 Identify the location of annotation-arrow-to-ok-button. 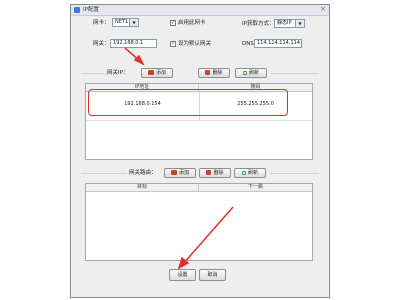
(205, 238).